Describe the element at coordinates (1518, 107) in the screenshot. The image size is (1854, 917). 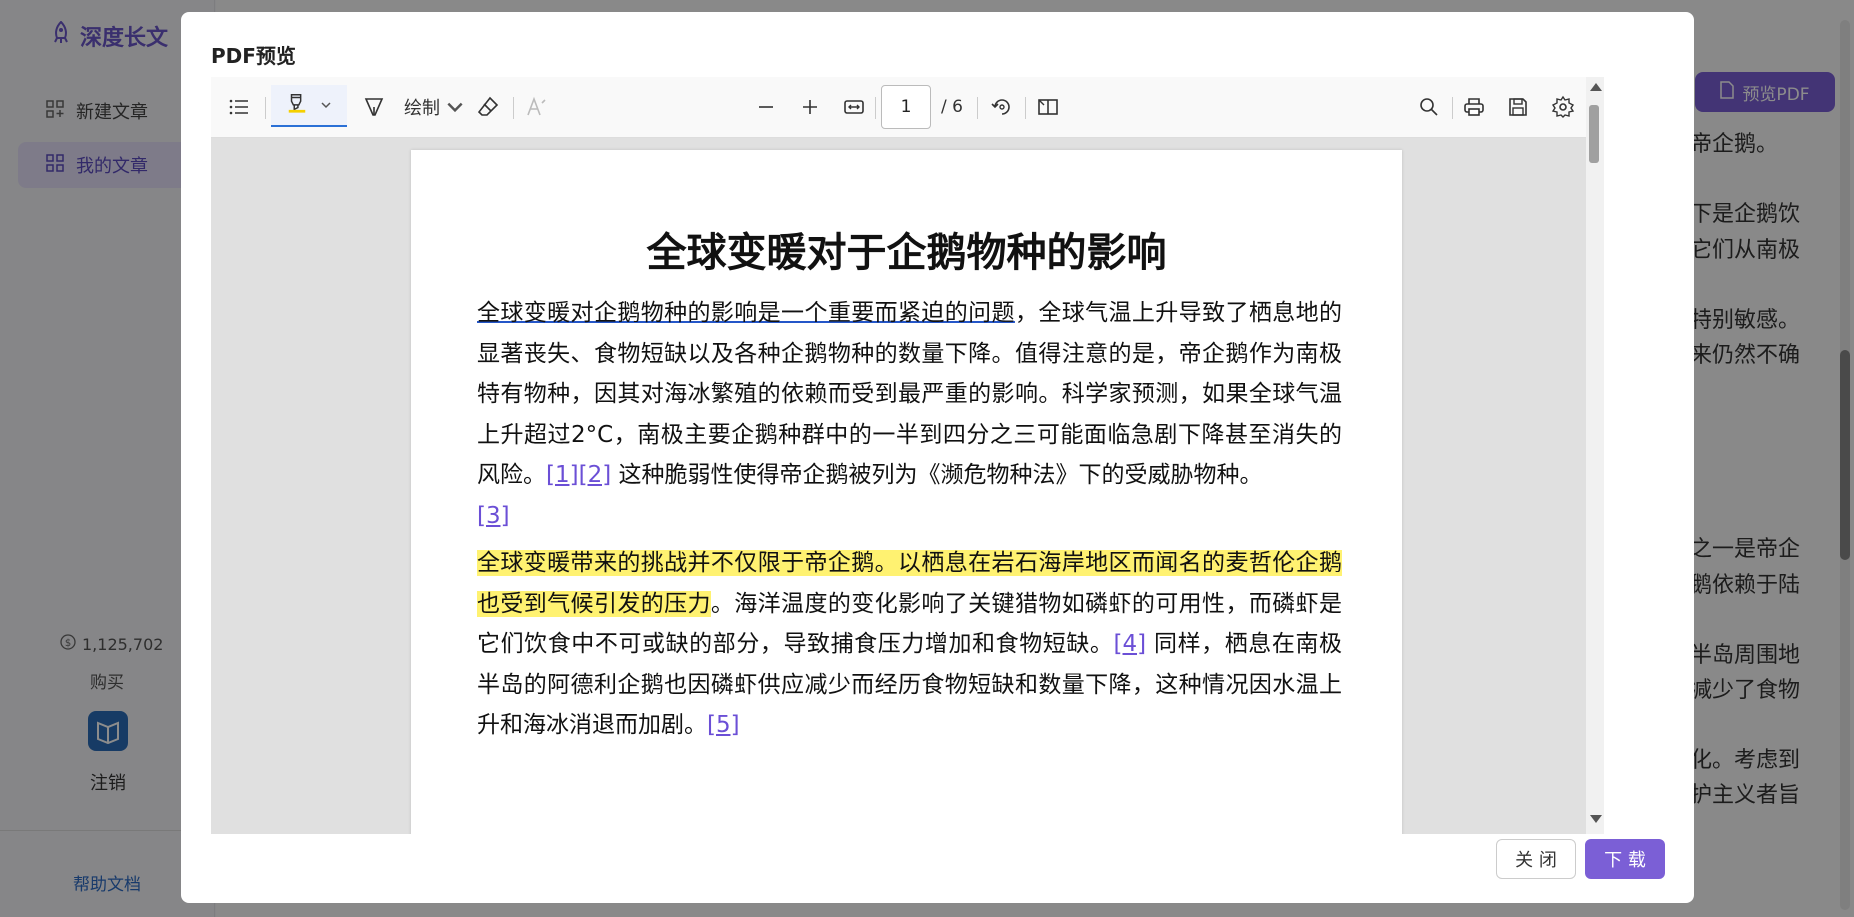
I see `save-icon` at that location.